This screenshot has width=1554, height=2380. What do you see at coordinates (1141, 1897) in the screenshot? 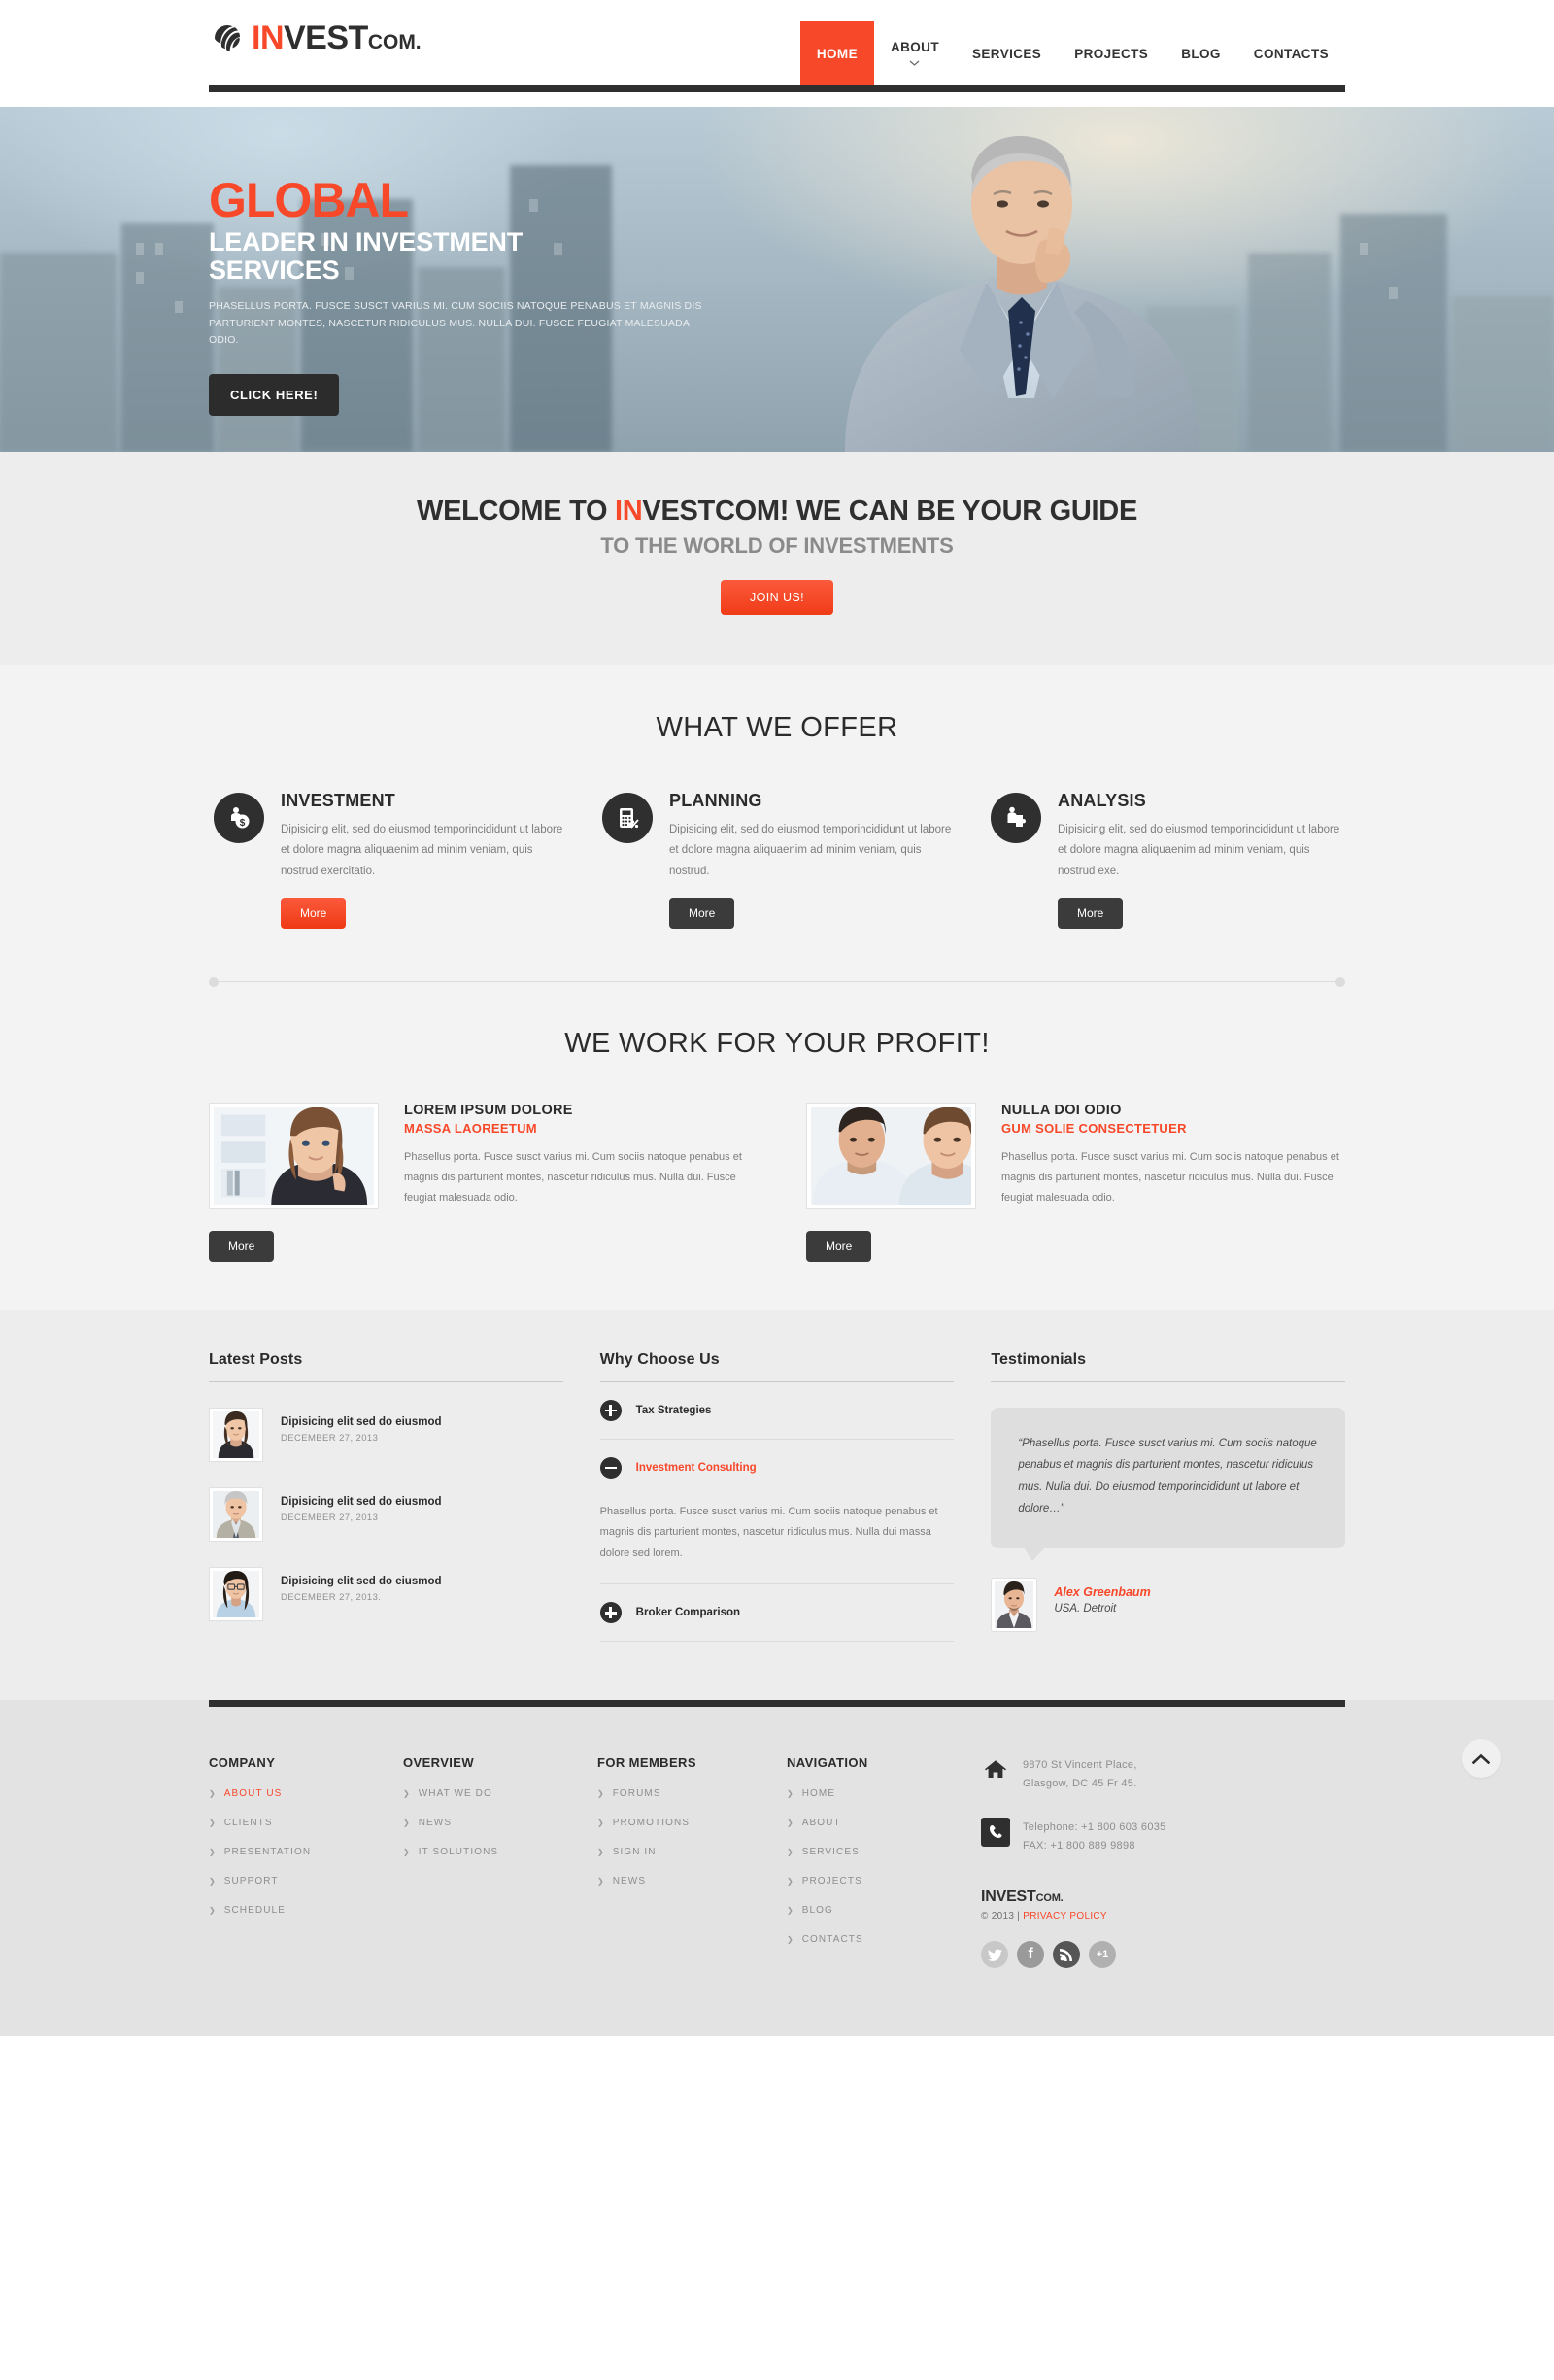
I see `footer-logo: INVESTCOM.` at bounding box center [1141, 1897].